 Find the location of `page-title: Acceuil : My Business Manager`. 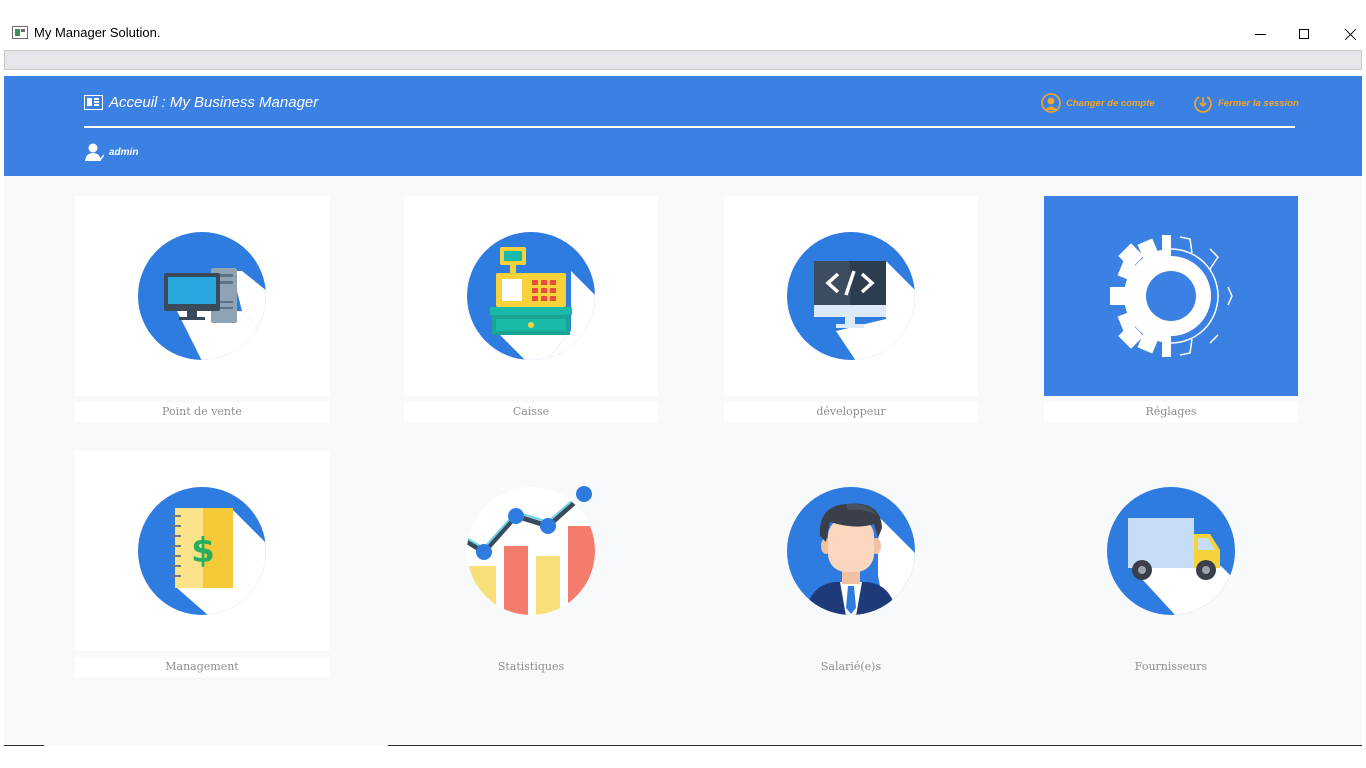

page-title: Acceuil : My Business Manager is located at coordinates (201, 102).